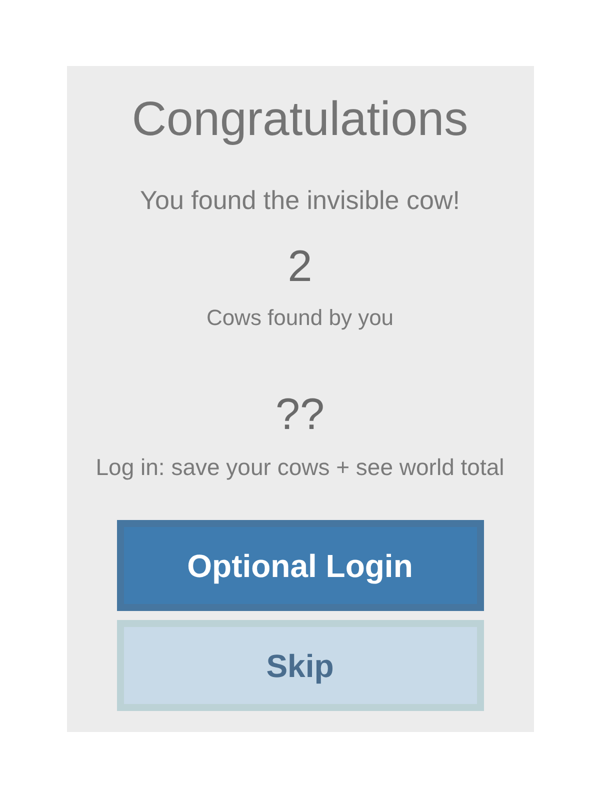 The height and width of the screenshot is (800, 600). What do you see at coordinates (300, 415) in the screenshot?
I see `count-value: ??` at bounding box center [300, 415].